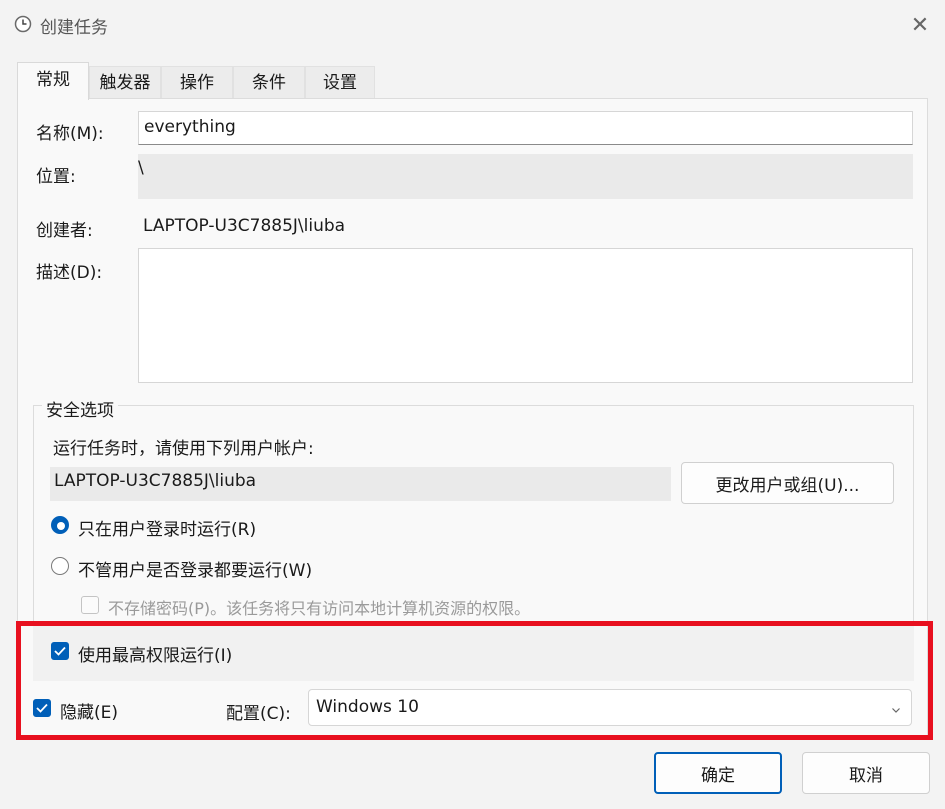 Image resolution: width=945 pixels, height=809 pixels. What do you see at coordinates (360, 484) in the screenshot?
I see `account-field: LAPTOP-U3C7885J\liuba` at bounding box center [360, 484].